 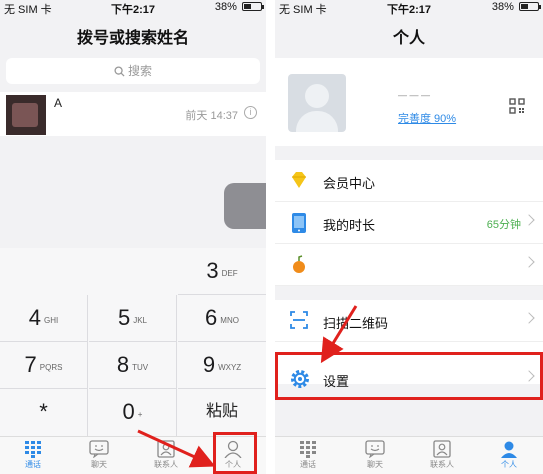 What do you see at coordinates (245, 206) in the screenshot?
I see `floating-handle` at bounding box center [245, 206].